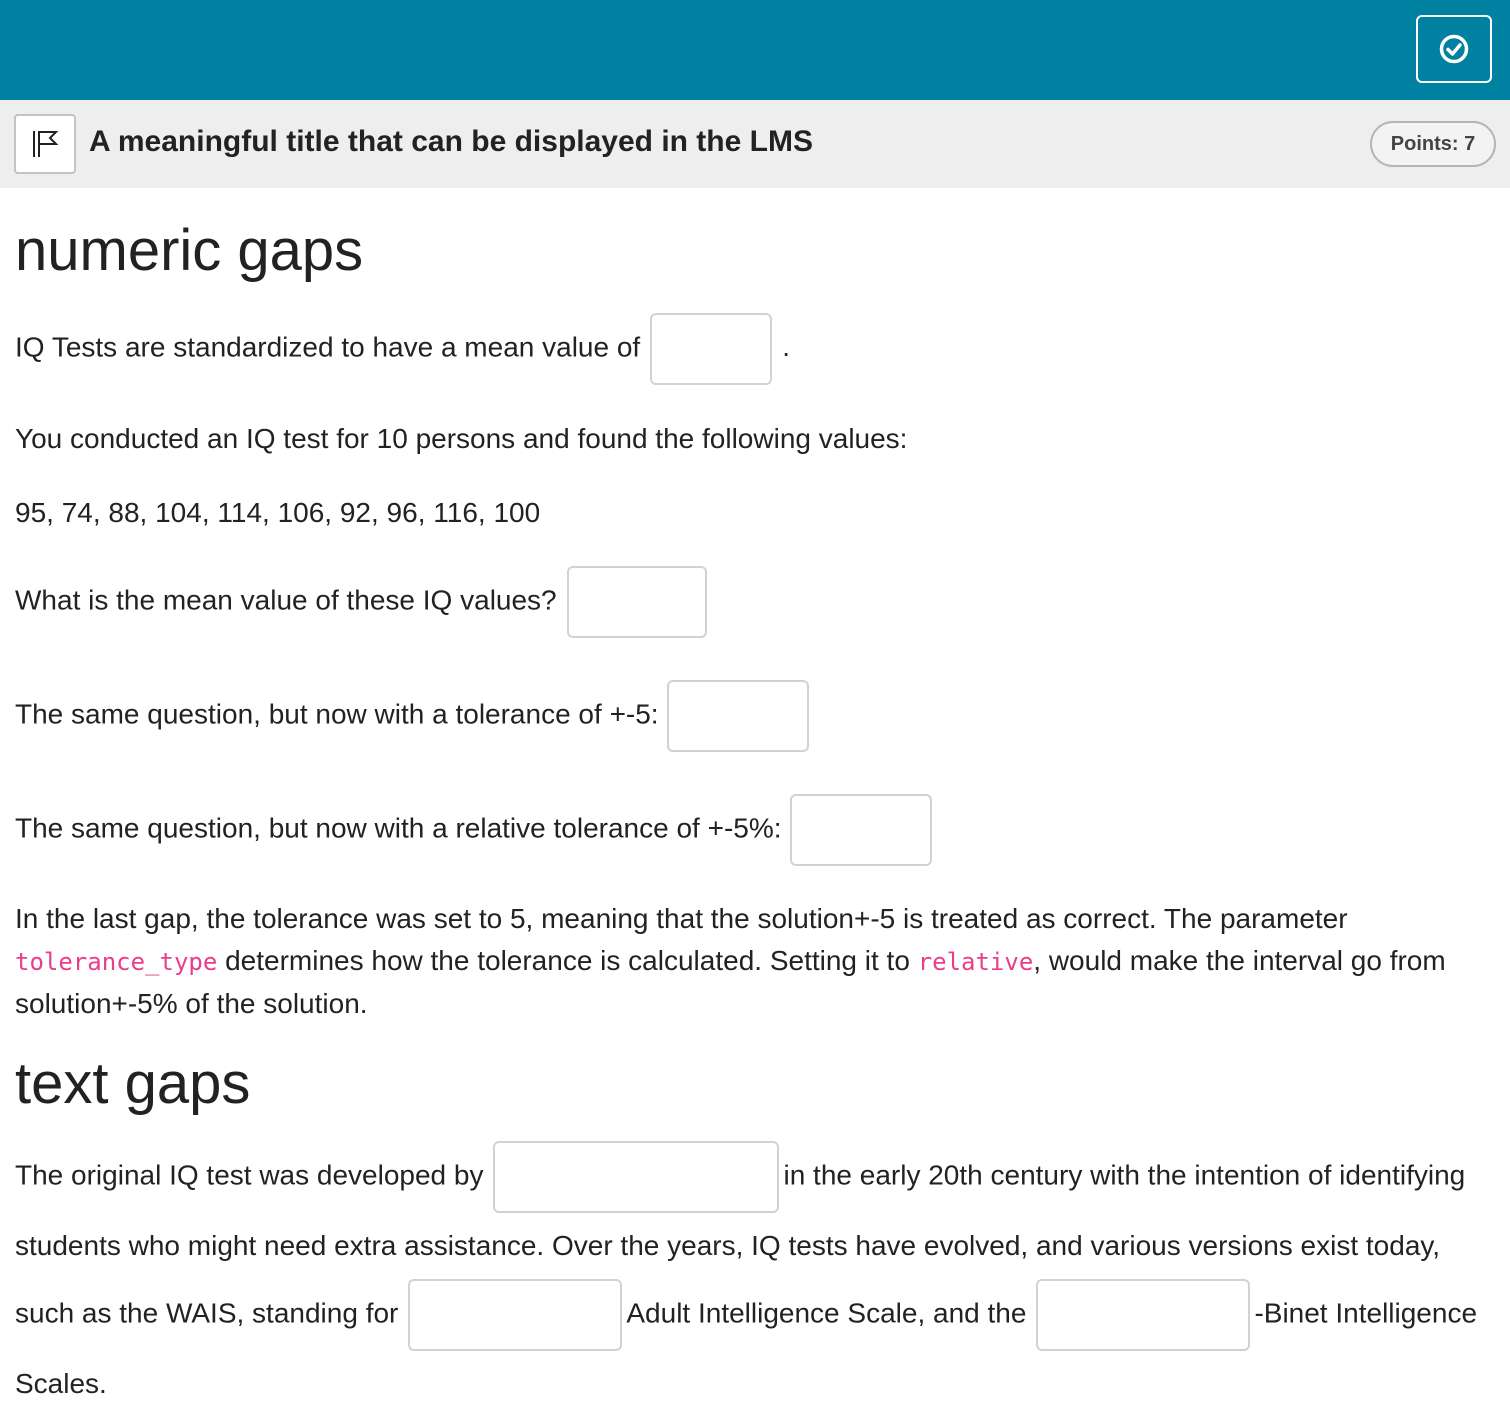 The height and width of the screenshot is (1417, 1510). Describe the element at coordinates (737, 716) in the screenshot. I see `gap-input-tolerance` at that location.